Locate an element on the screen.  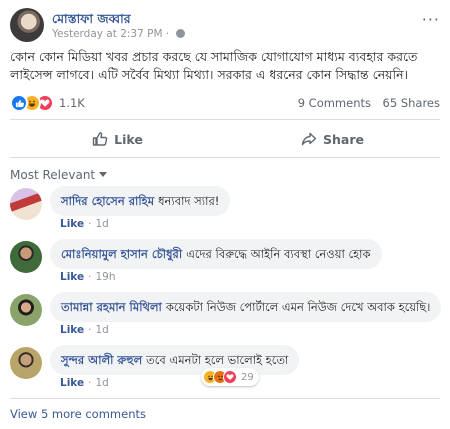
comment-text: এদের বিরুদ্ধে আইনি ব্যবস্থা নেওয়া হোক is located at coordinates (278, 254).